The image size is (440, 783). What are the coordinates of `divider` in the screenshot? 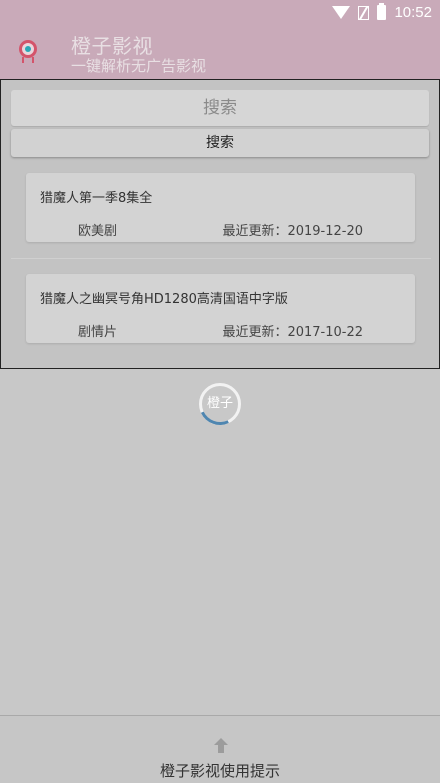 It's located at (221, 258).